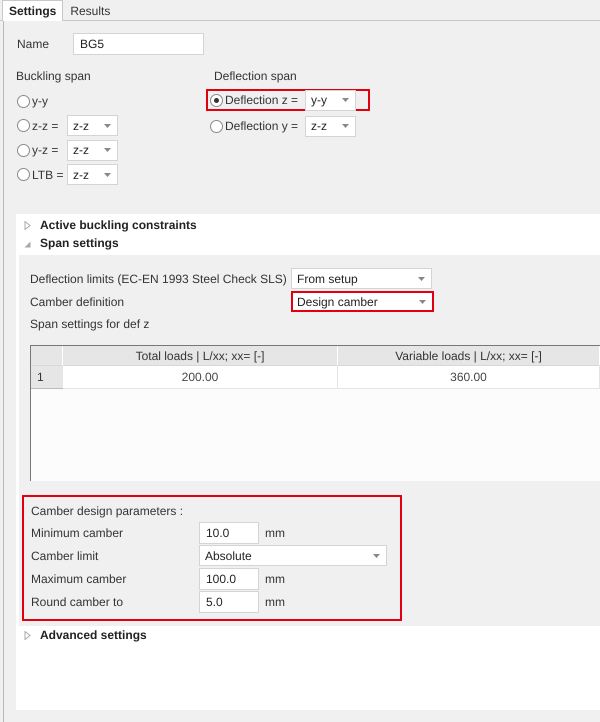 This screenshot has height=722, width=600. Describe the element at coordinates (229, 579) in the screenshot. I see `number-field: 100.0` at that location.